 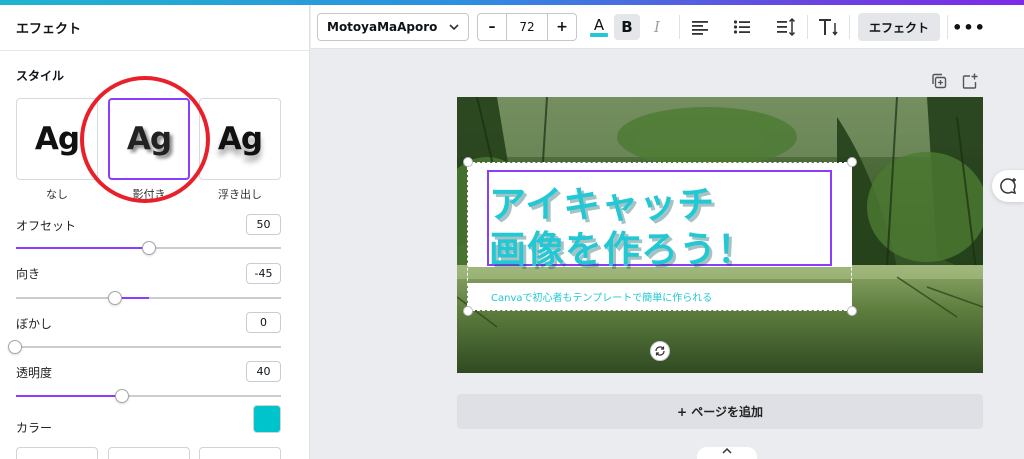 I want to click on chevron-down-icon, so click(x=454, y=27).